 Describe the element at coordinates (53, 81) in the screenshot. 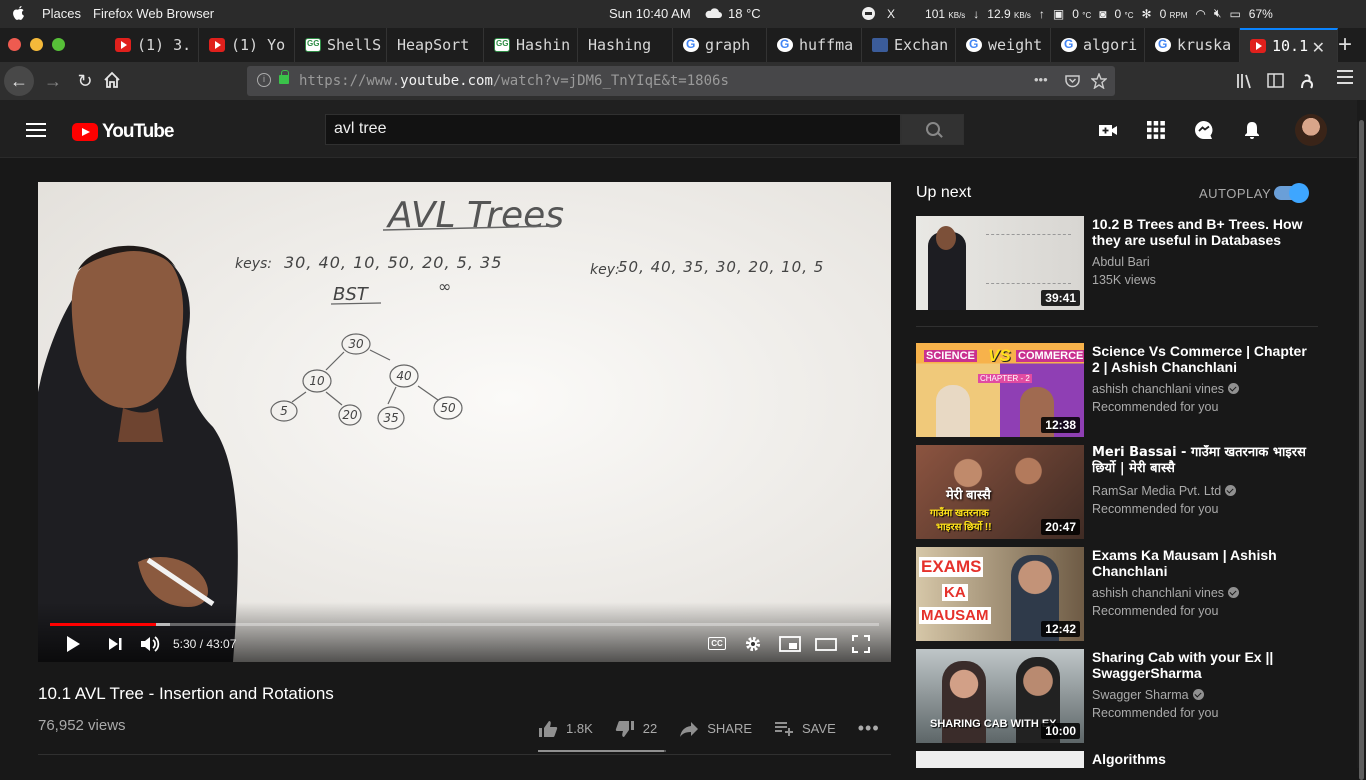

I see `forward-button: →` at that location.